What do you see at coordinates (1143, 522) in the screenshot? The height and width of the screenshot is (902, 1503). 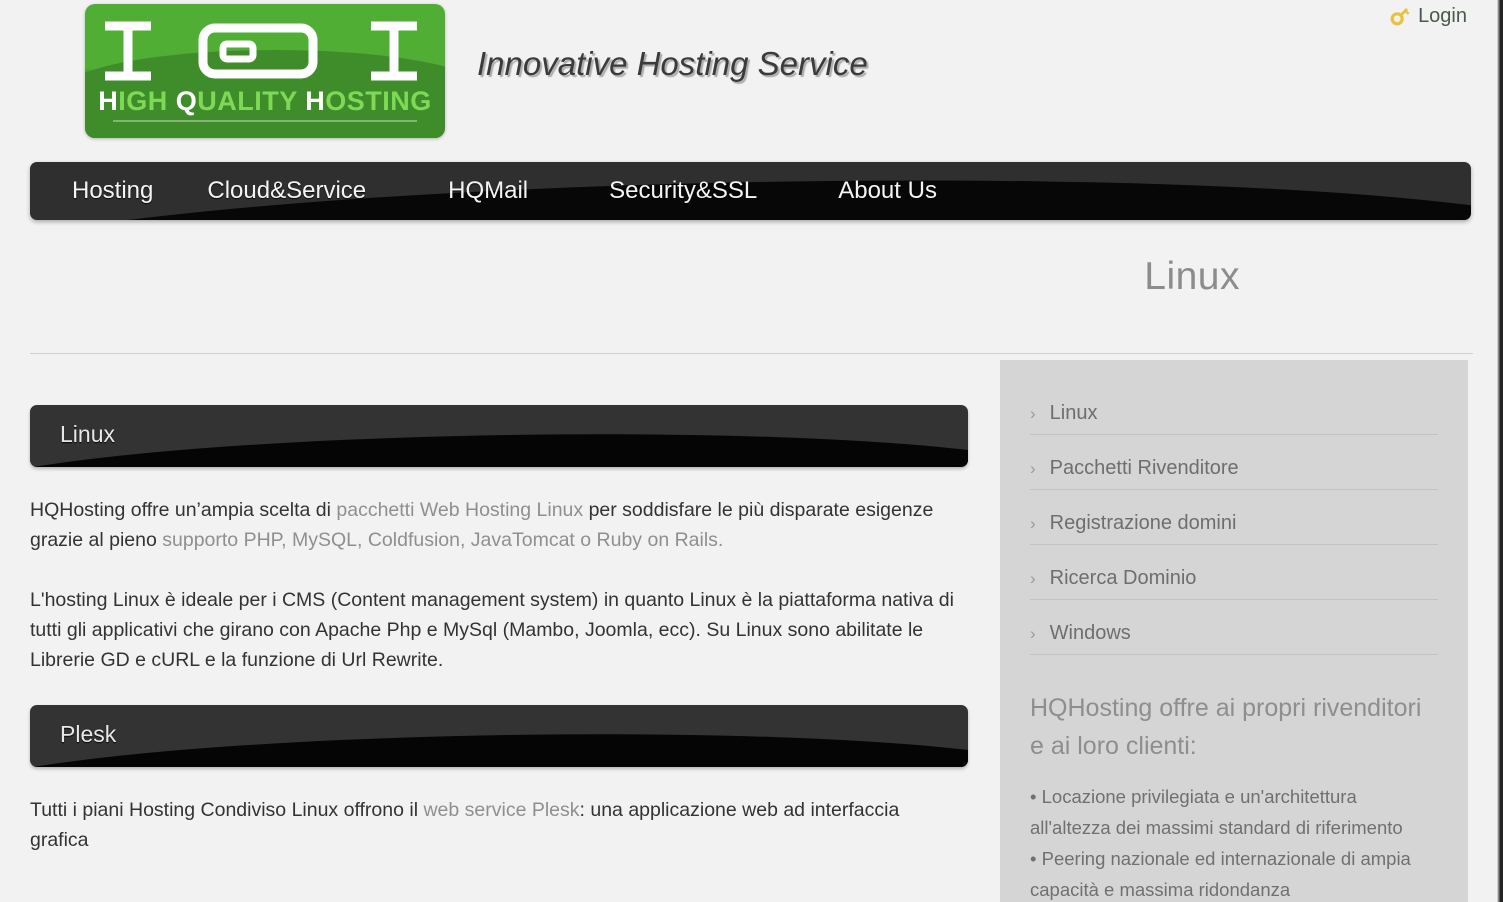 I see `sidebar-item-registrazione-domini-label: Registrazione domini` at bounding box center [1143, 522].